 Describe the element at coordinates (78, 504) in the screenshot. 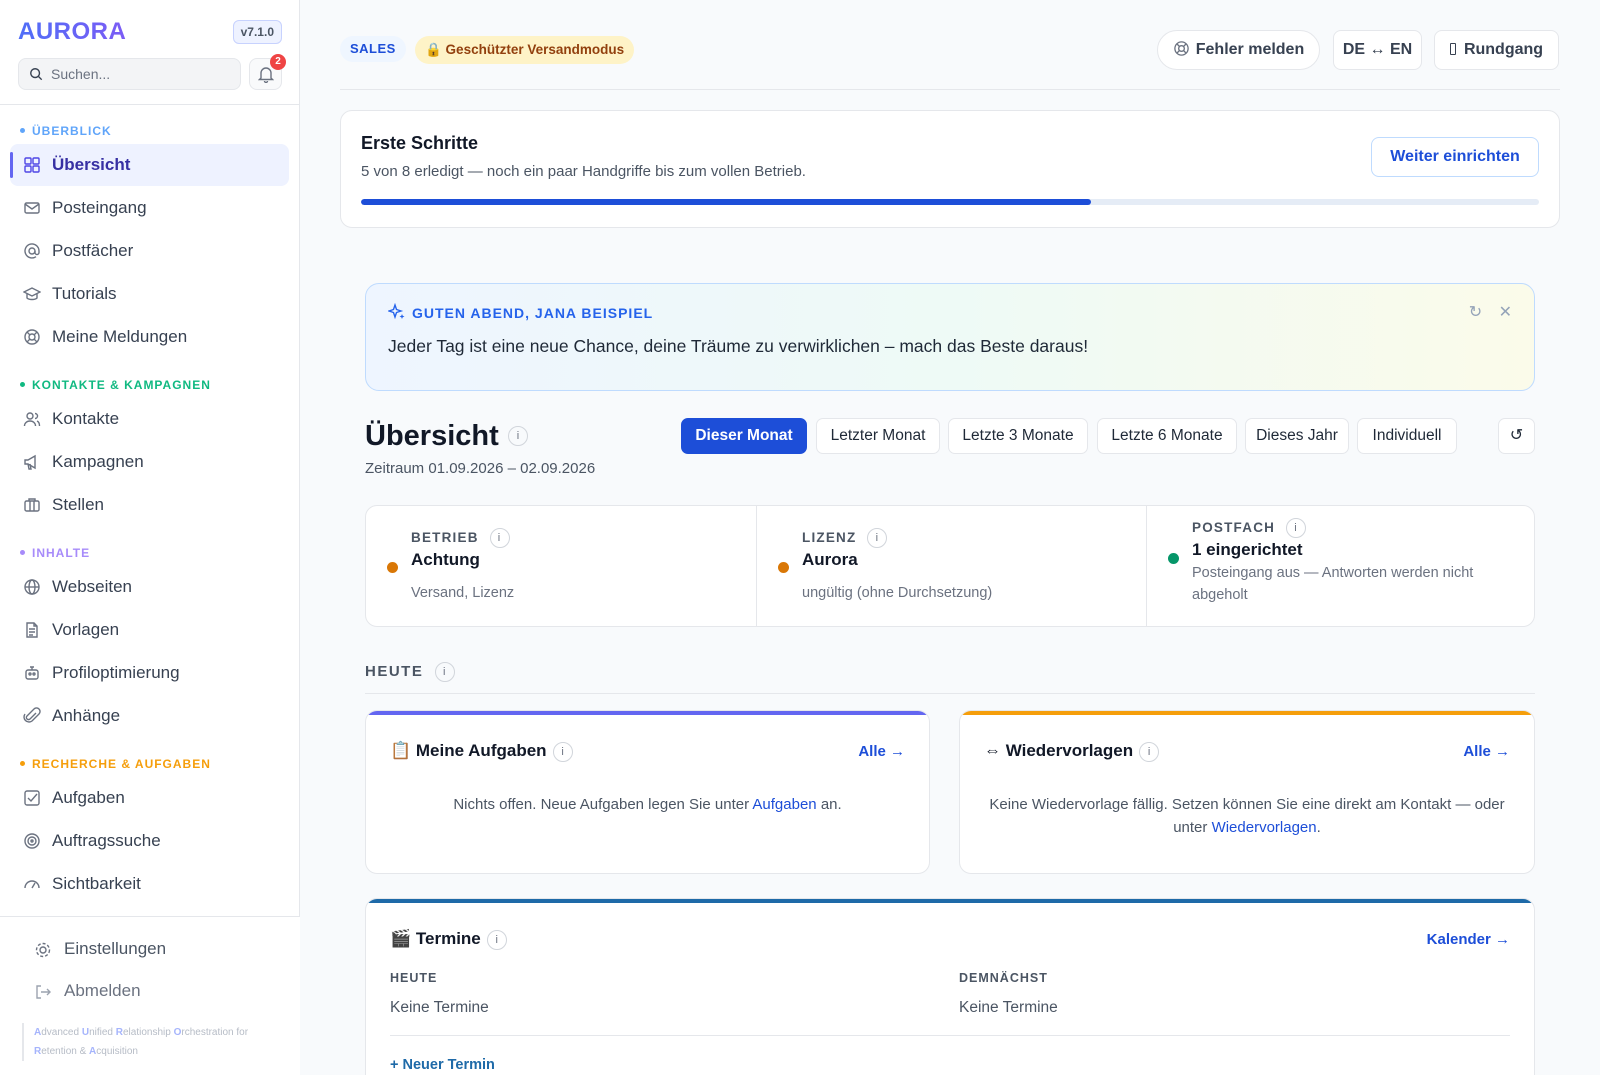

I see `sidebar-item-label: Stellen` at that location.